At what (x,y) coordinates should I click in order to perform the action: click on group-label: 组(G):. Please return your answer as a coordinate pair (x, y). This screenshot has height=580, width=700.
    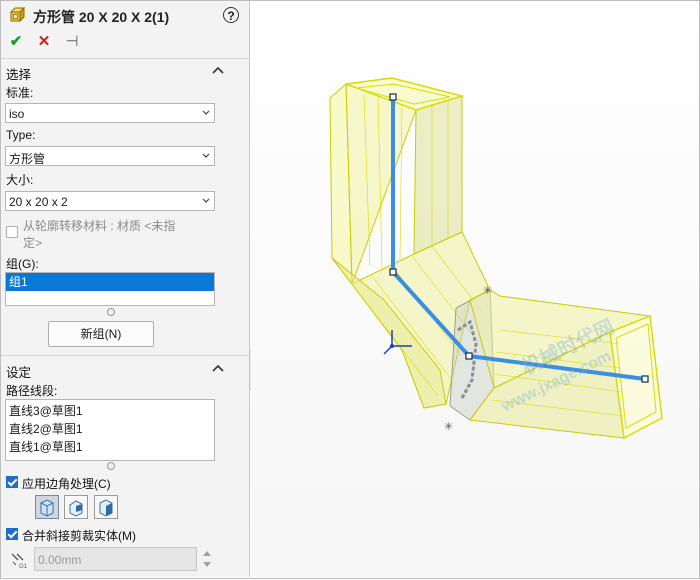
    Looking at the image, I should click on (22, 264).